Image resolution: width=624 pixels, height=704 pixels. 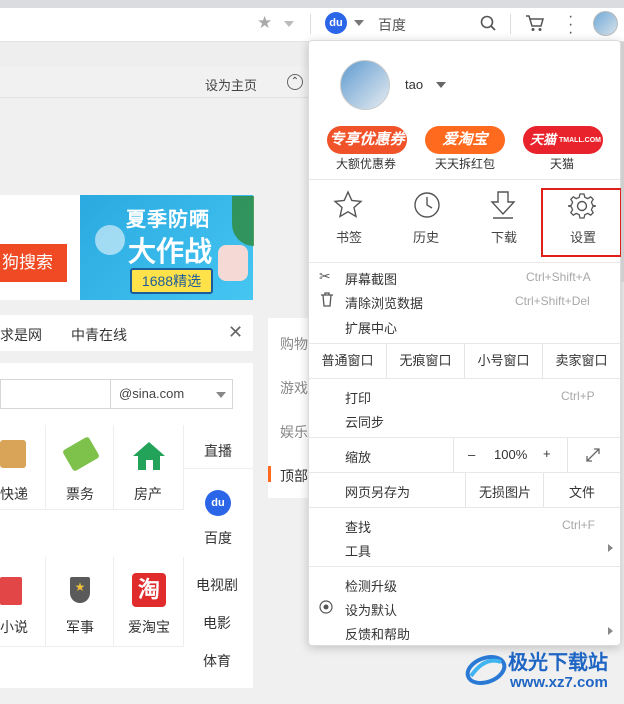 What do you see at coordinates (149, 627) in the screenshot?
I see `grid-label: 爱淘宝` at bounding box center [149, 627].